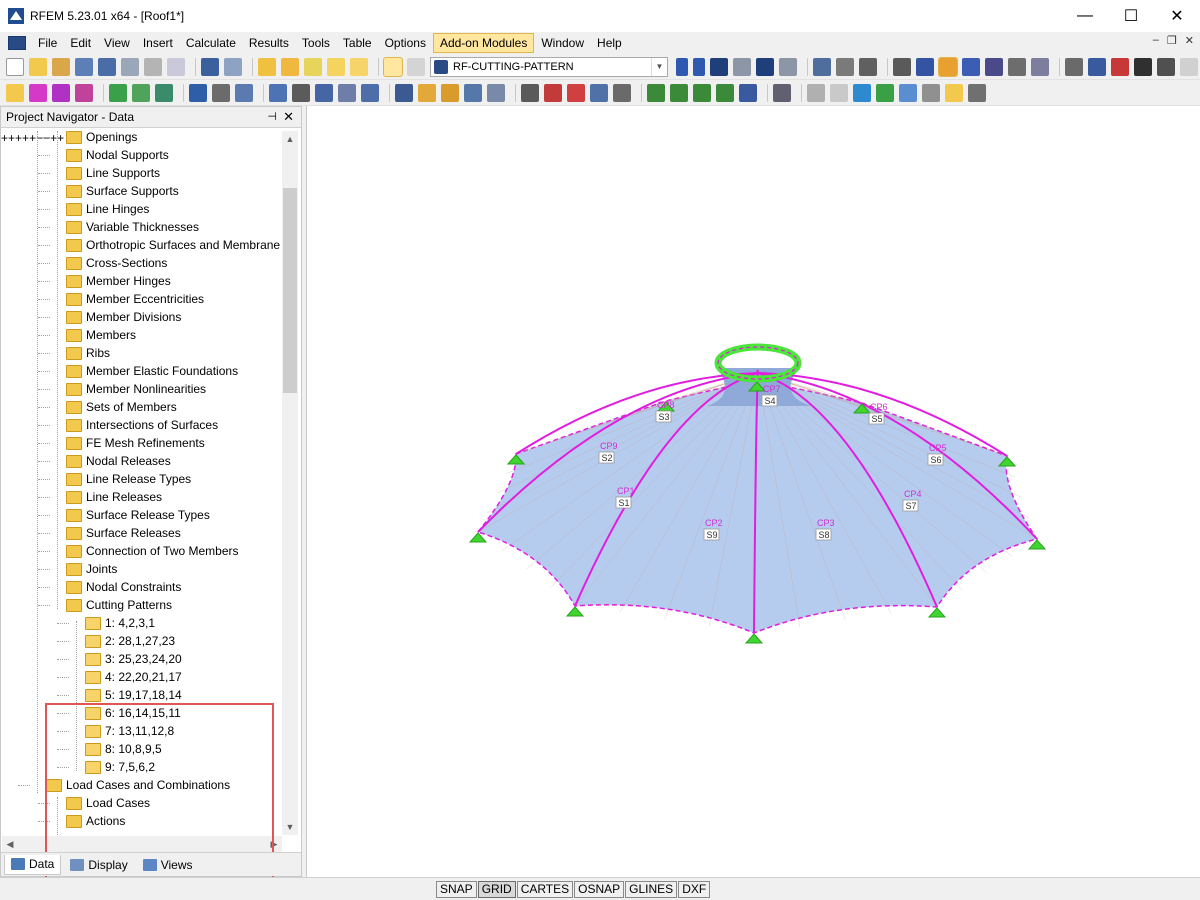 The image size is (1200, 900). What do you see at coordinates (91, 569) in the screenshot?
I see `tree-item: Joints` at bounding box center [91, 569].